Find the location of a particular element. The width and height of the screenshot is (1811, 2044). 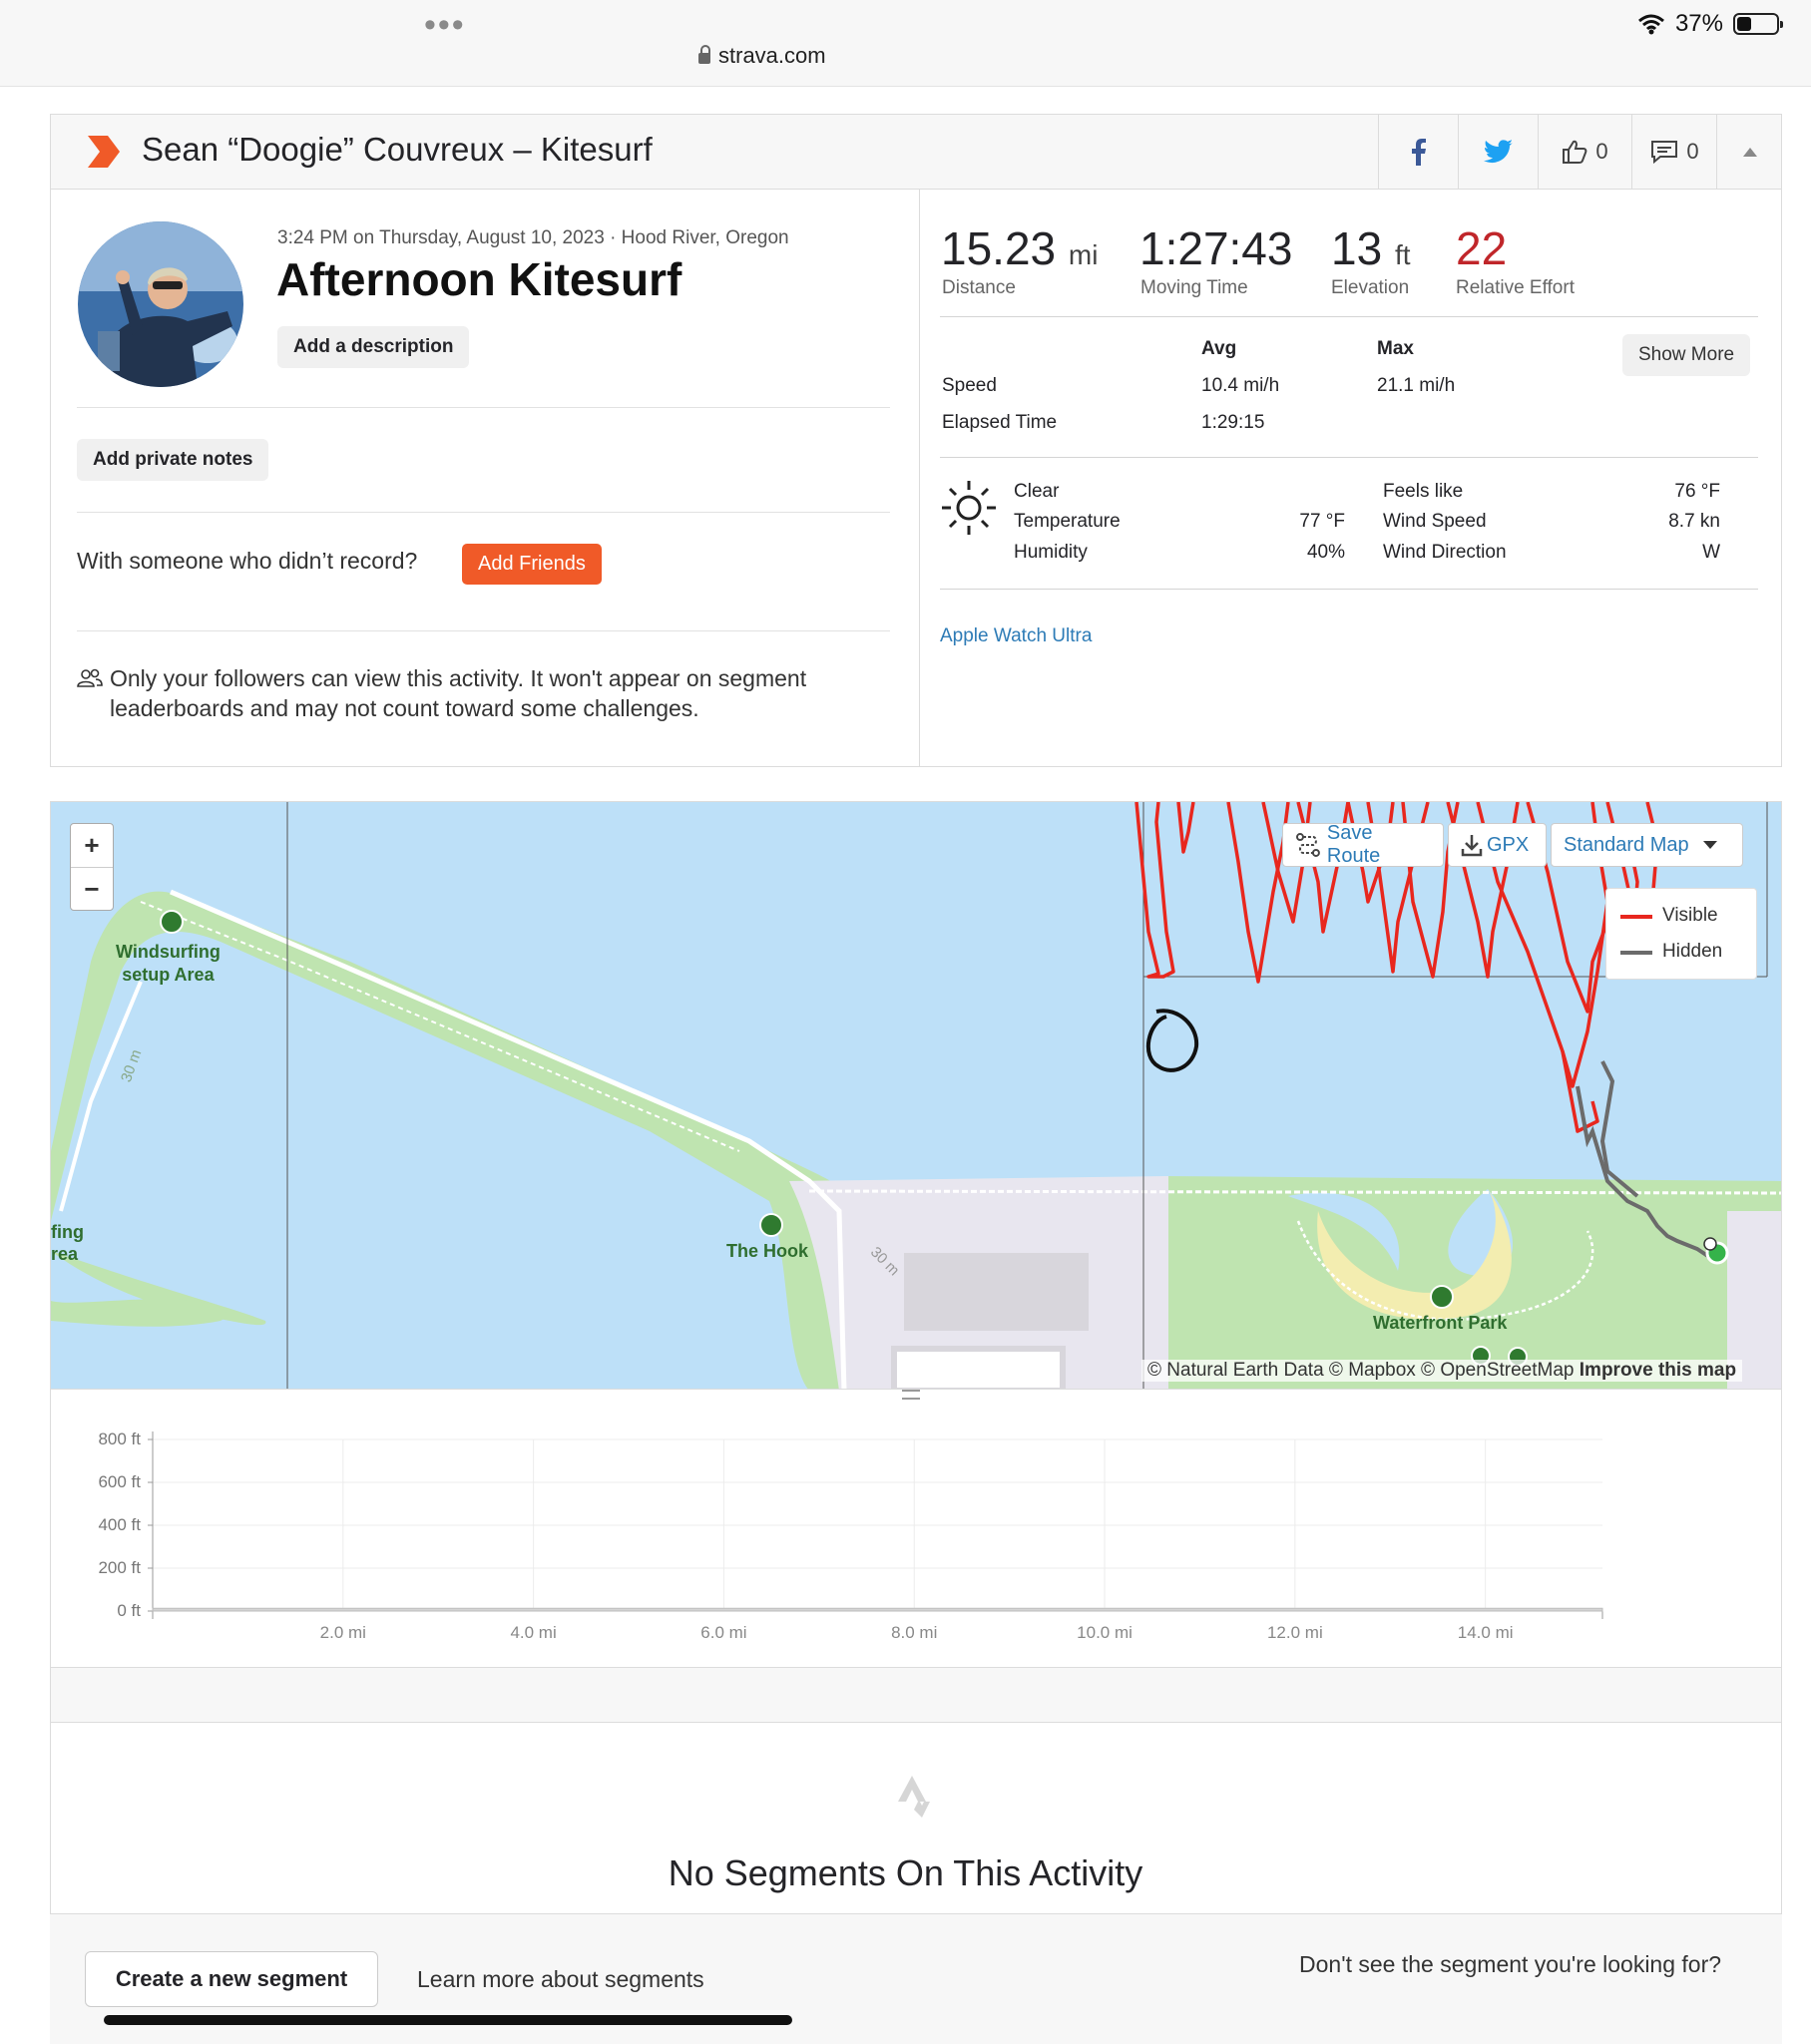

save-route-button: Save Route is located at coordinates (1363, 844).